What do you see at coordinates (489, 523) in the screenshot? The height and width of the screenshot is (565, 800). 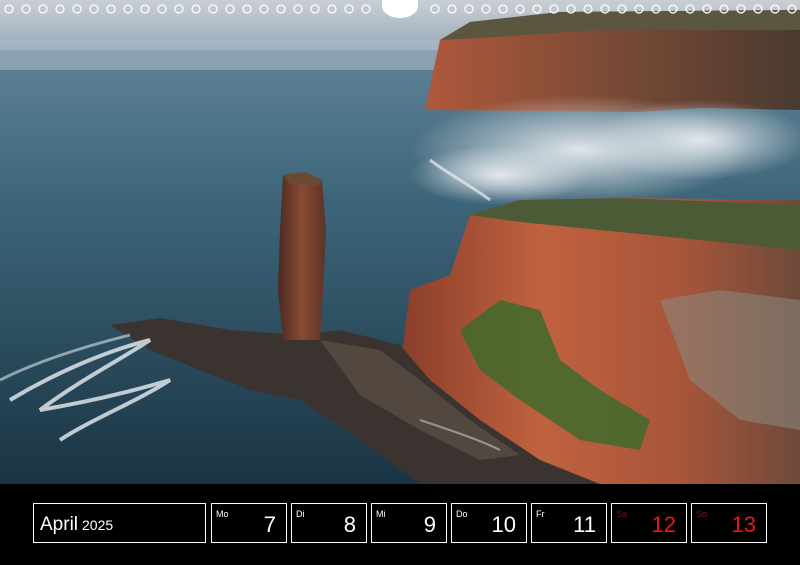 I see `day-cell-thursday: Do 10` at bounding box center [489, 523].